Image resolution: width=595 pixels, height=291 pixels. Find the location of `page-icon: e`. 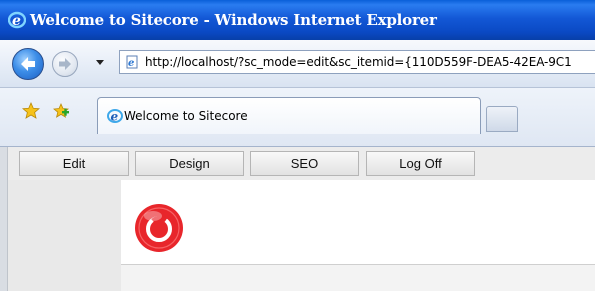

page-icon: e is located at coordinates (132, 62).